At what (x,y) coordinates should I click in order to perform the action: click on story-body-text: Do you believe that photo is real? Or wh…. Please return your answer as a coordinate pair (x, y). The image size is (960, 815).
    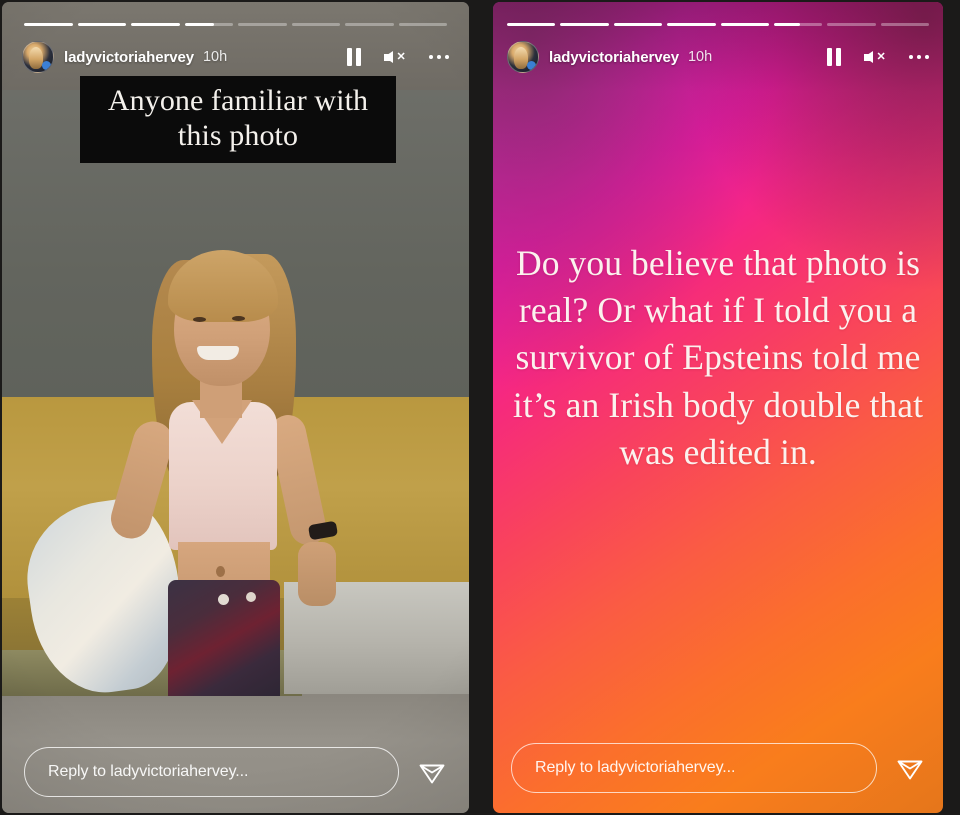
    Looking at the image, I should click on (718, 357).